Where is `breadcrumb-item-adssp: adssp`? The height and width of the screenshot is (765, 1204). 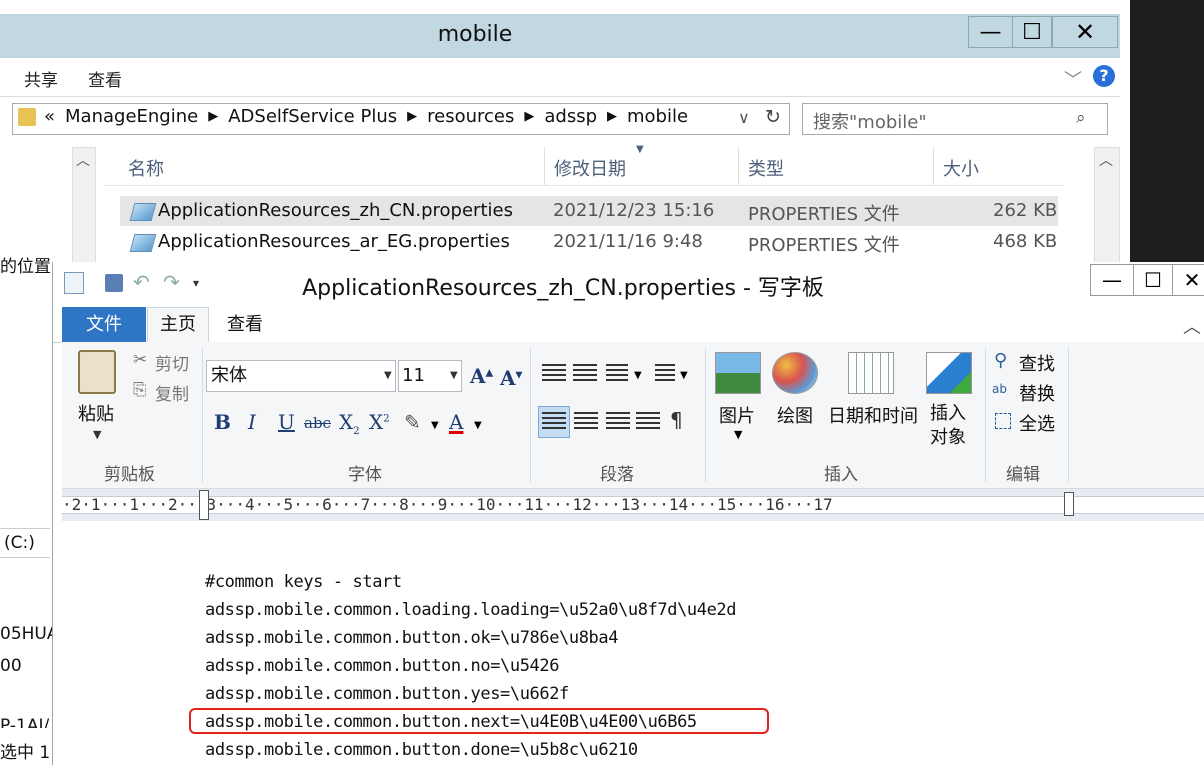
breadcrumb-item-adssp: adssp is located at coordinates (570, 116).